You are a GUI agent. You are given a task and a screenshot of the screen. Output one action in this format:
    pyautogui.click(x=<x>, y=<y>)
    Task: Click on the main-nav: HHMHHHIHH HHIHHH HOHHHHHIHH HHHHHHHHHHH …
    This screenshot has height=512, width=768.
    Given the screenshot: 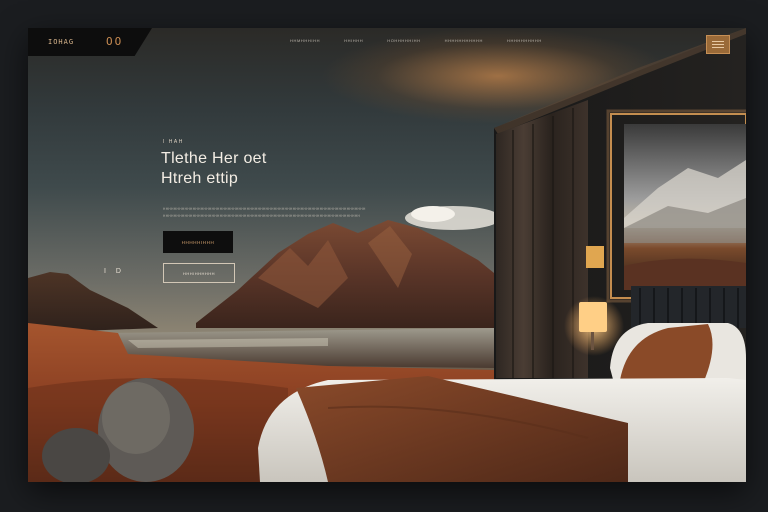 What is the action you would take?
    pyautogui.click(x=428, y=40)
    